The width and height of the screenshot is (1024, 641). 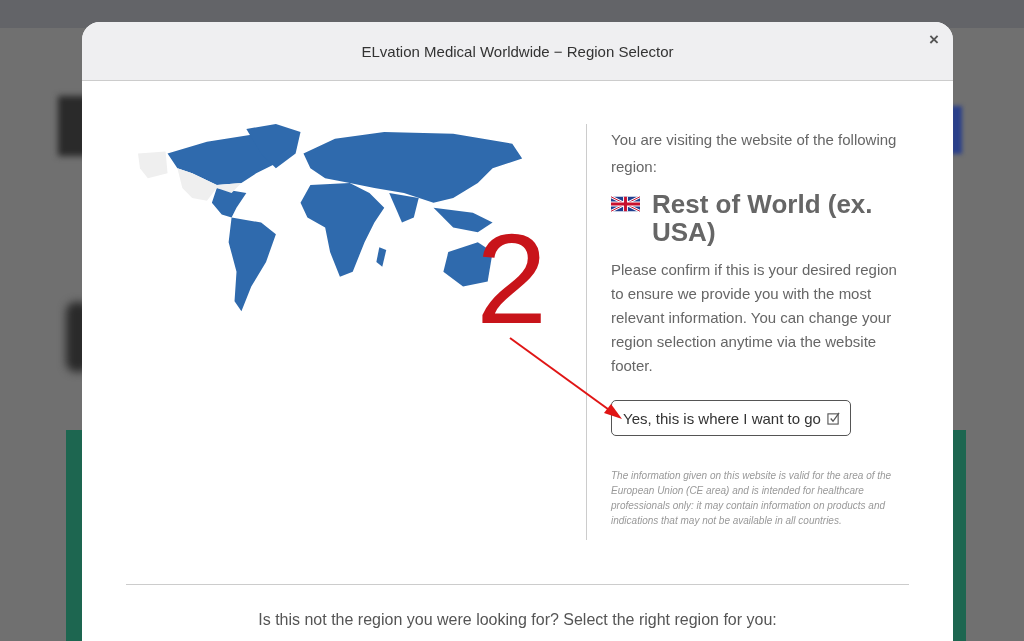 I want to click on checkbox-icon, so click(x=833, y=418).